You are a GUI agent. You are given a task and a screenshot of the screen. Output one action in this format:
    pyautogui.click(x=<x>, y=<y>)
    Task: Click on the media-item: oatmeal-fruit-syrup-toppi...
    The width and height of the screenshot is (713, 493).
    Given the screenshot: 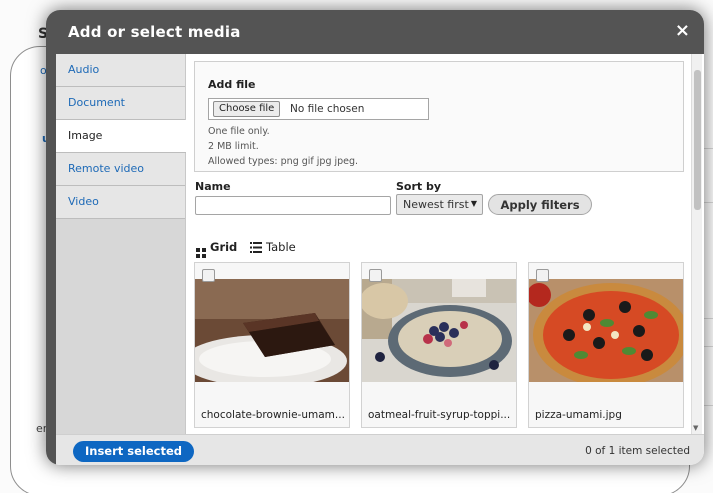 What is the action you would take?
    pyautogui.click(x=439, y=345)
    